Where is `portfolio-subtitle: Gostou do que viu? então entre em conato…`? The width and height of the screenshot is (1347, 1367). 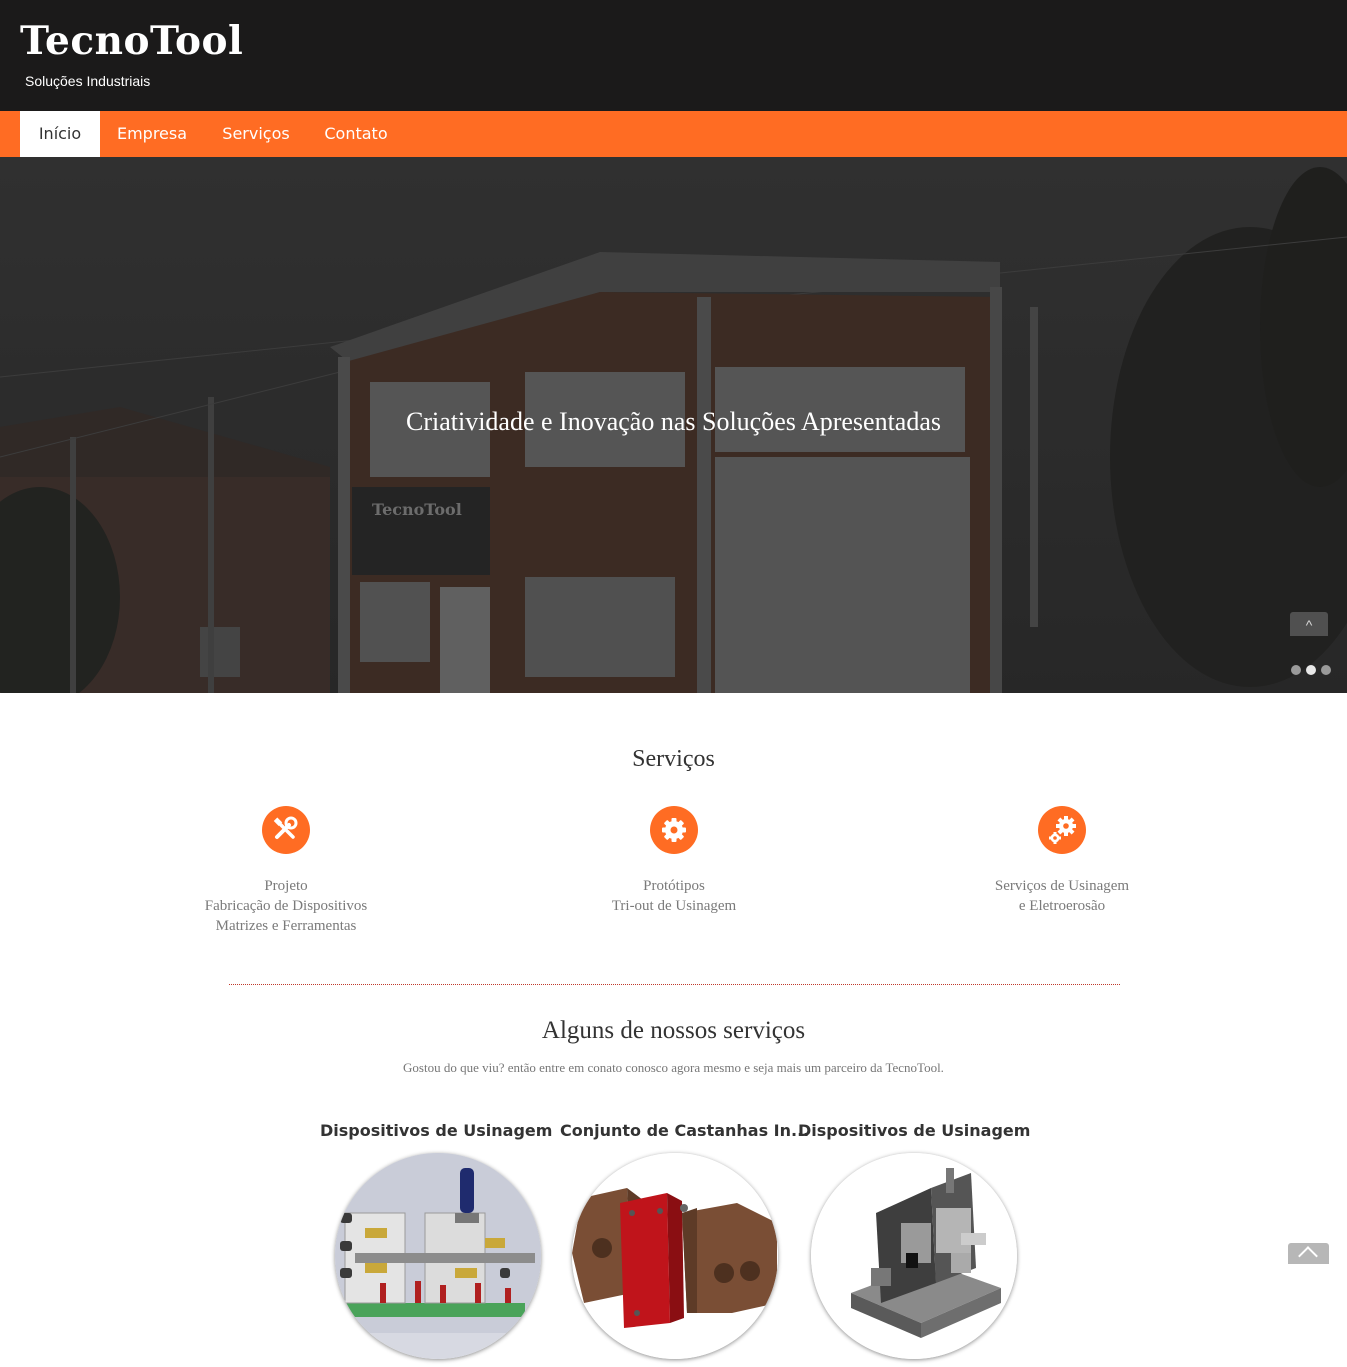 portfolio-subtitle: Gostou do que viu? então entre em conato… is located at coordinates (673, 1067).